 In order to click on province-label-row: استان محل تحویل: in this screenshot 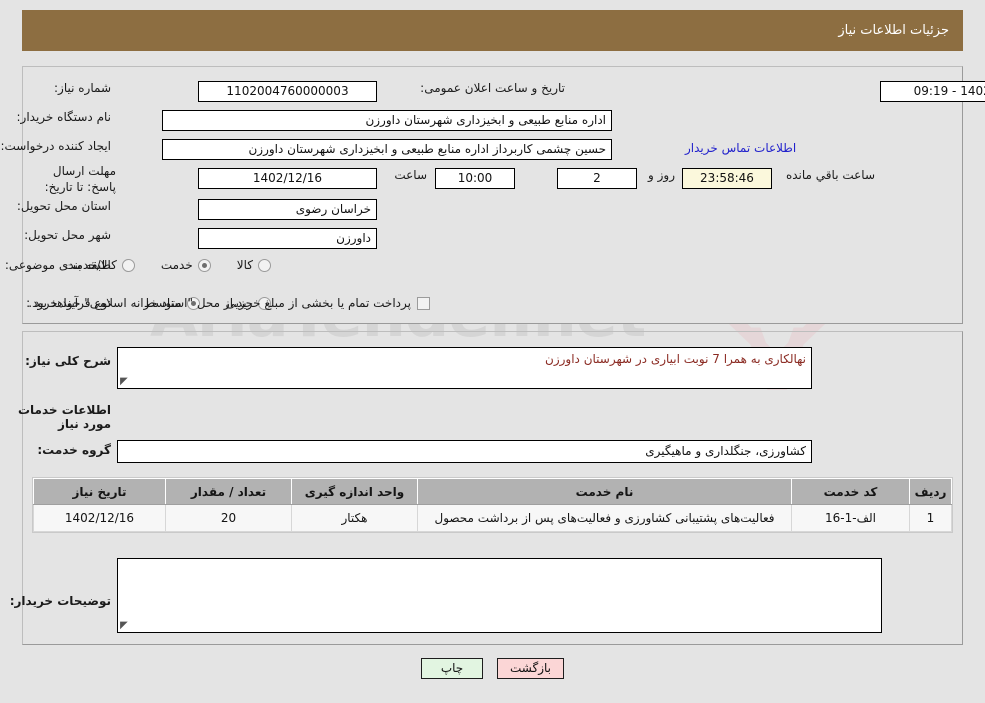, I will do `click(64, 206)`.